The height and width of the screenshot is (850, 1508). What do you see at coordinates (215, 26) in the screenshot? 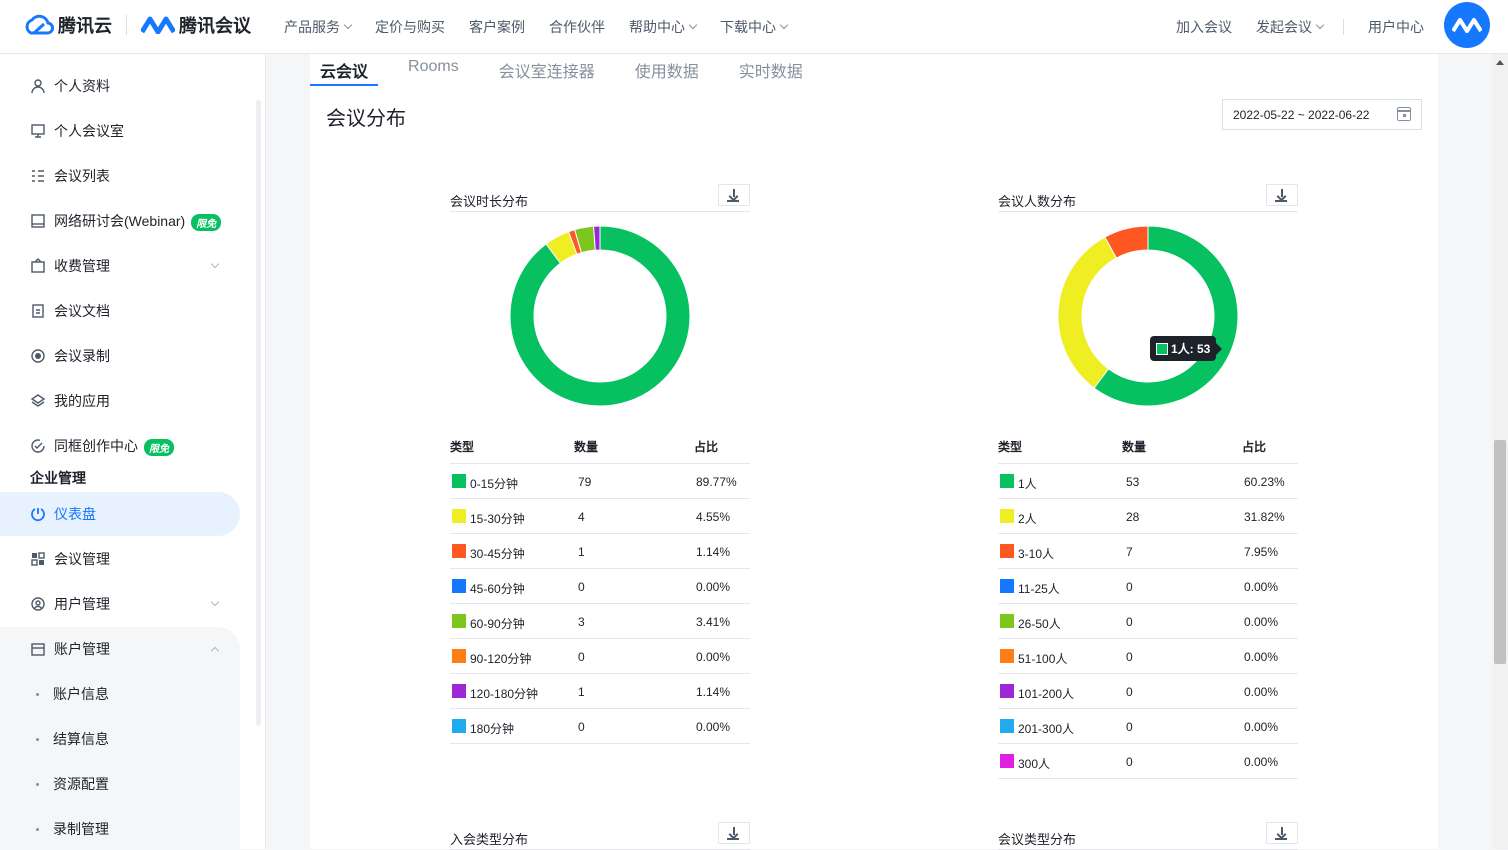
I see `product-name: 腾讯会议` at bounding box center [215, 26].